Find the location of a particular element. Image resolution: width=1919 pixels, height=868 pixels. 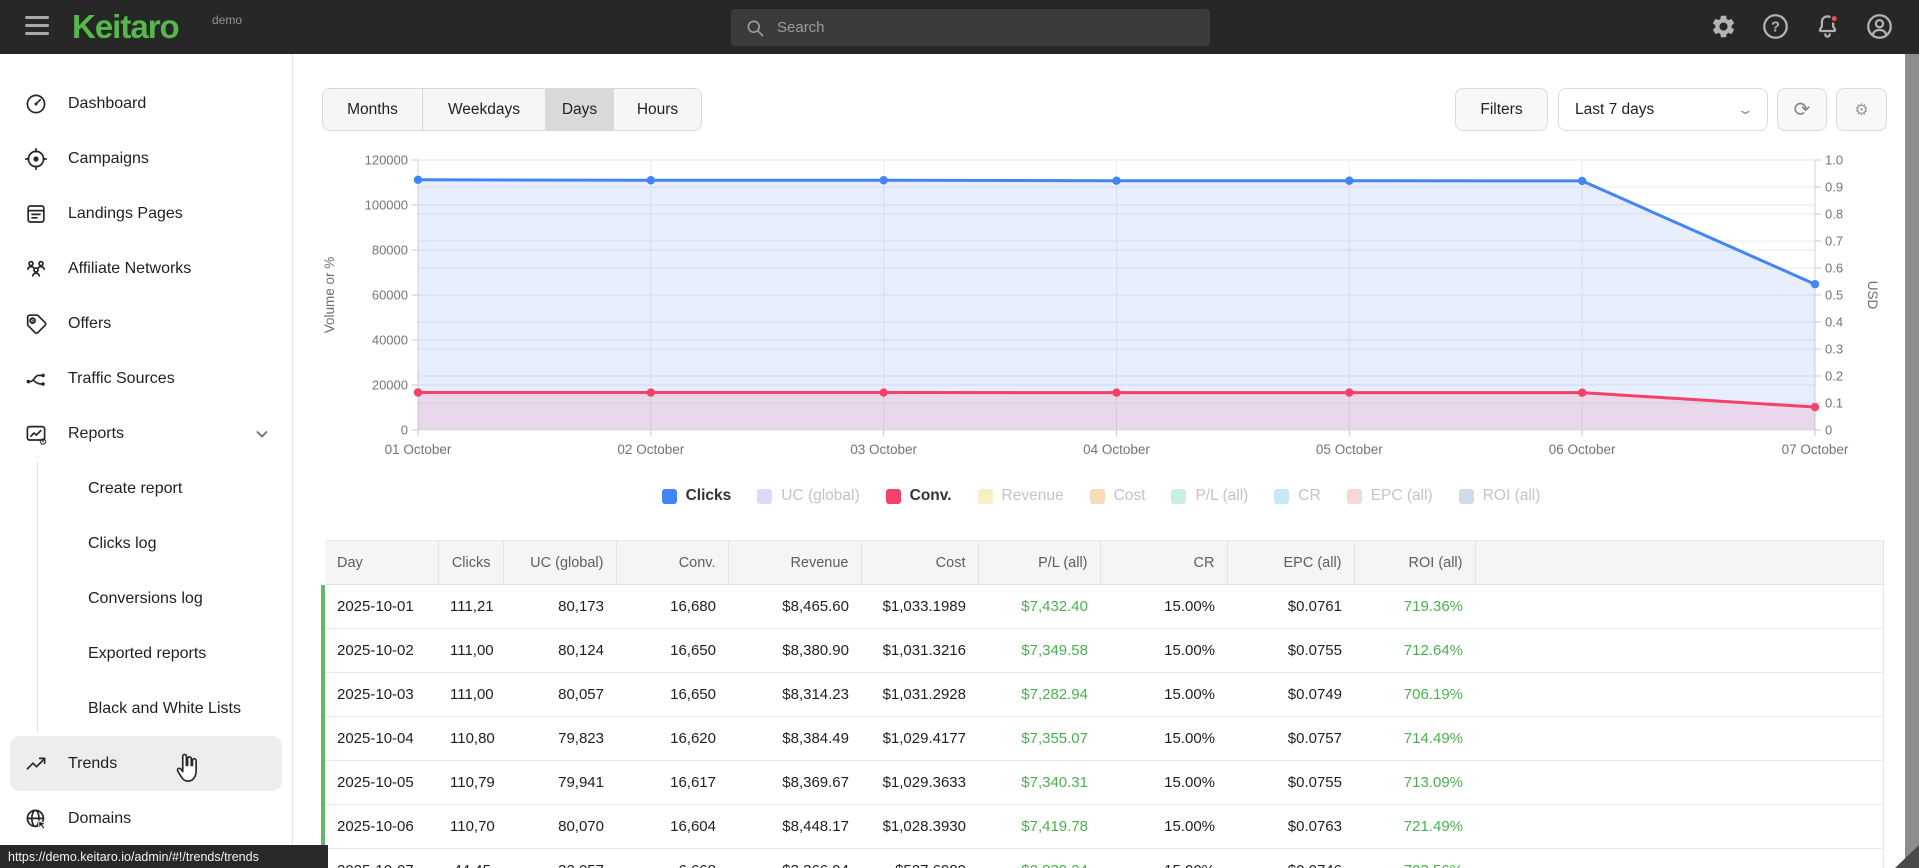

svg-text: 0.6 is located at coordinates (1834, 268).